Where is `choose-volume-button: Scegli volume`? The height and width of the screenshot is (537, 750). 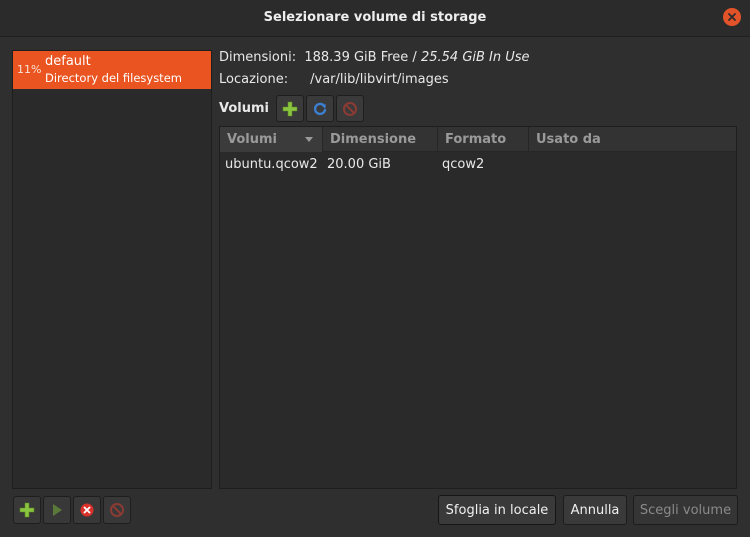 choose-volume-button: Scegli volume is located at coordinates (685, 510).